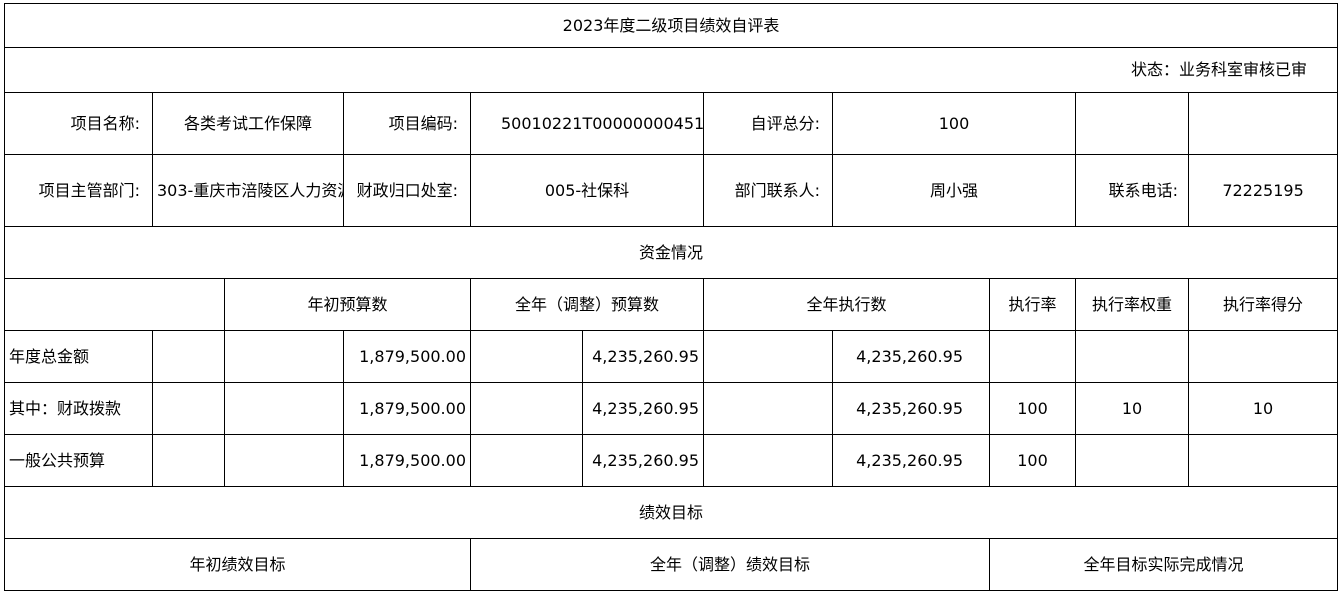 The width and height of the screenshot is (1338, 604). What do you see at coordinates (1262, 190) in the screenshot?
I see `phone-value: 72225195` at bounding box center [1262, 190].